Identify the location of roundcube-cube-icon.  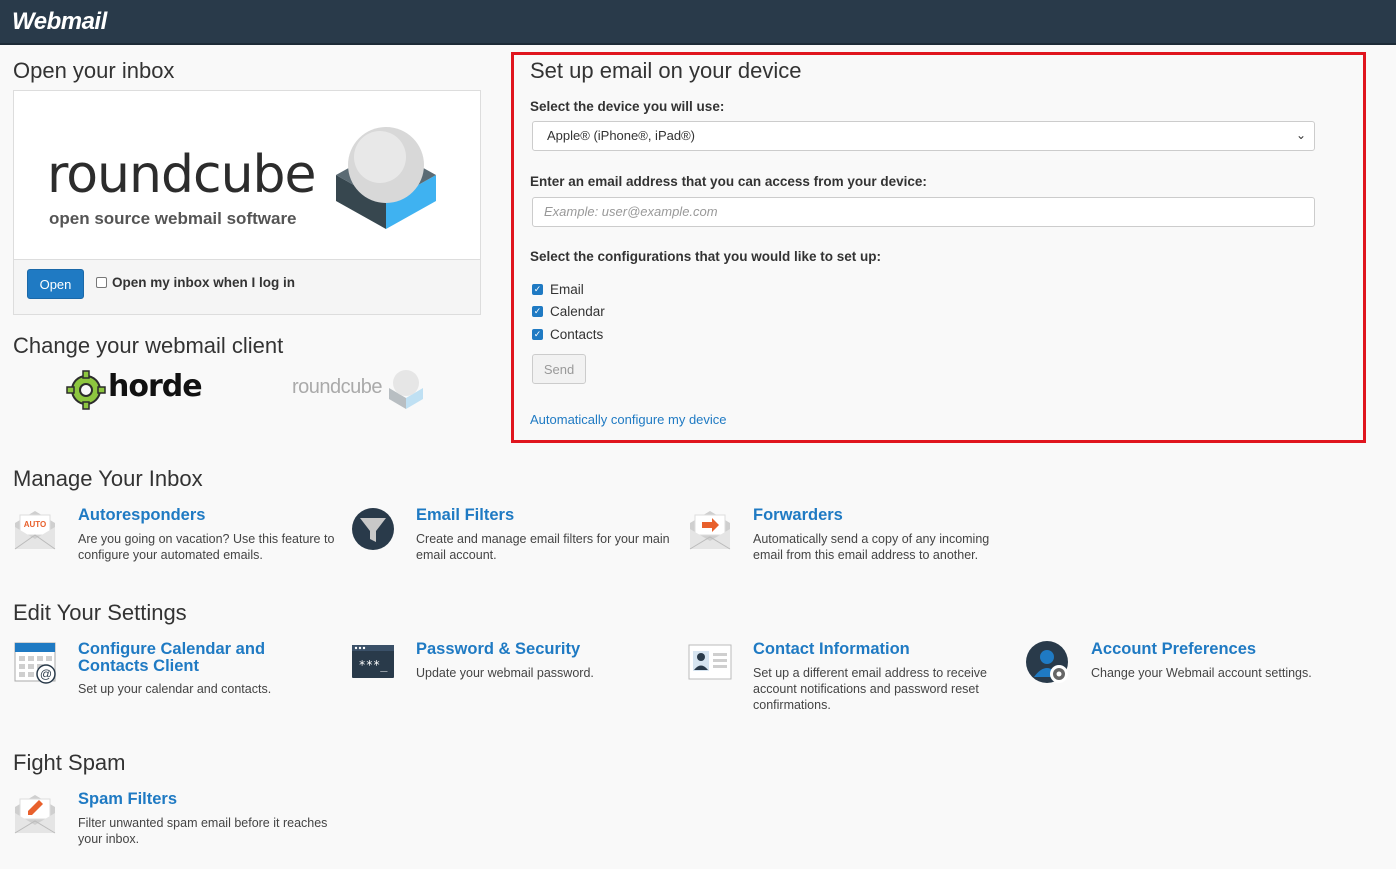
(386, 178).